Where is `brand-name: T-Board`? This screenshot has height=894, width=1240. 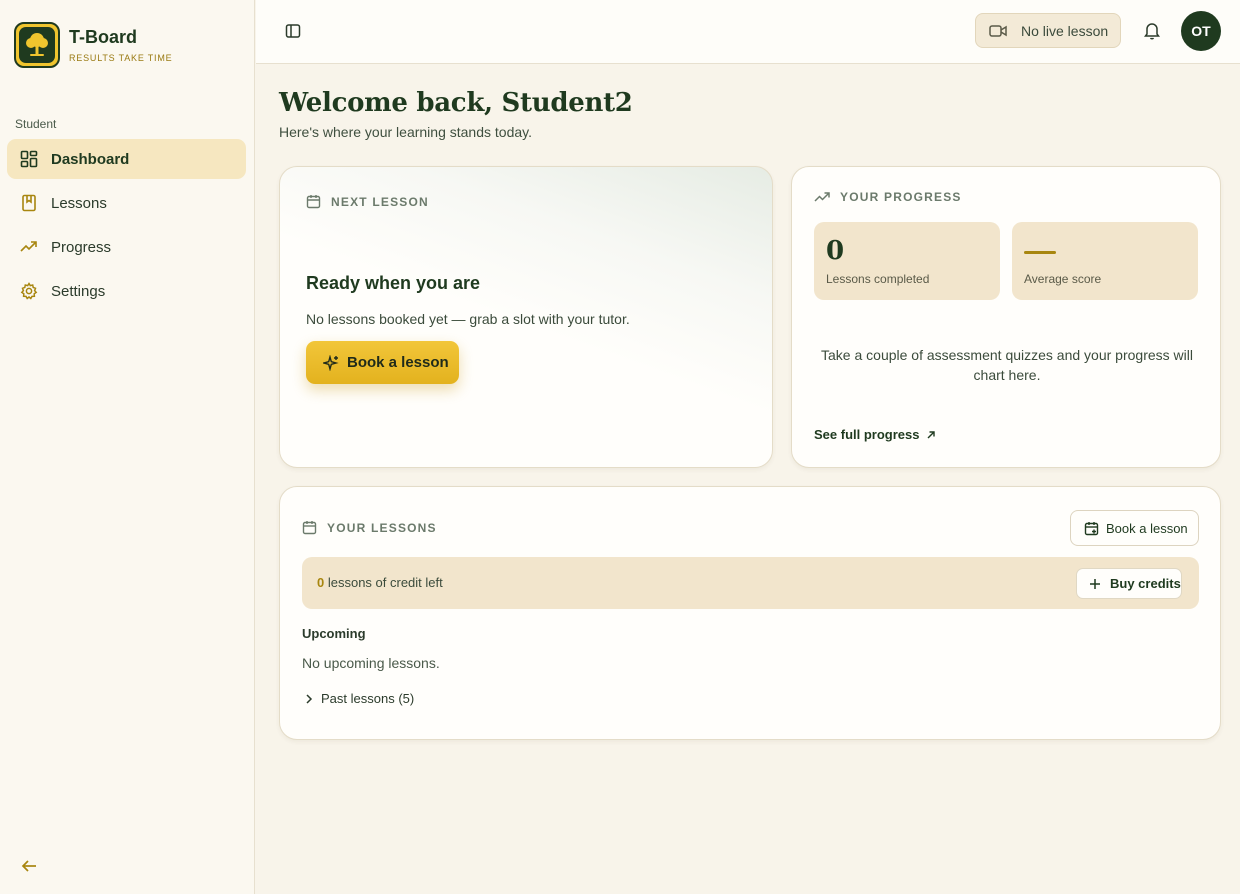 brand-name: T-Board is located at coordinates (103, 36).